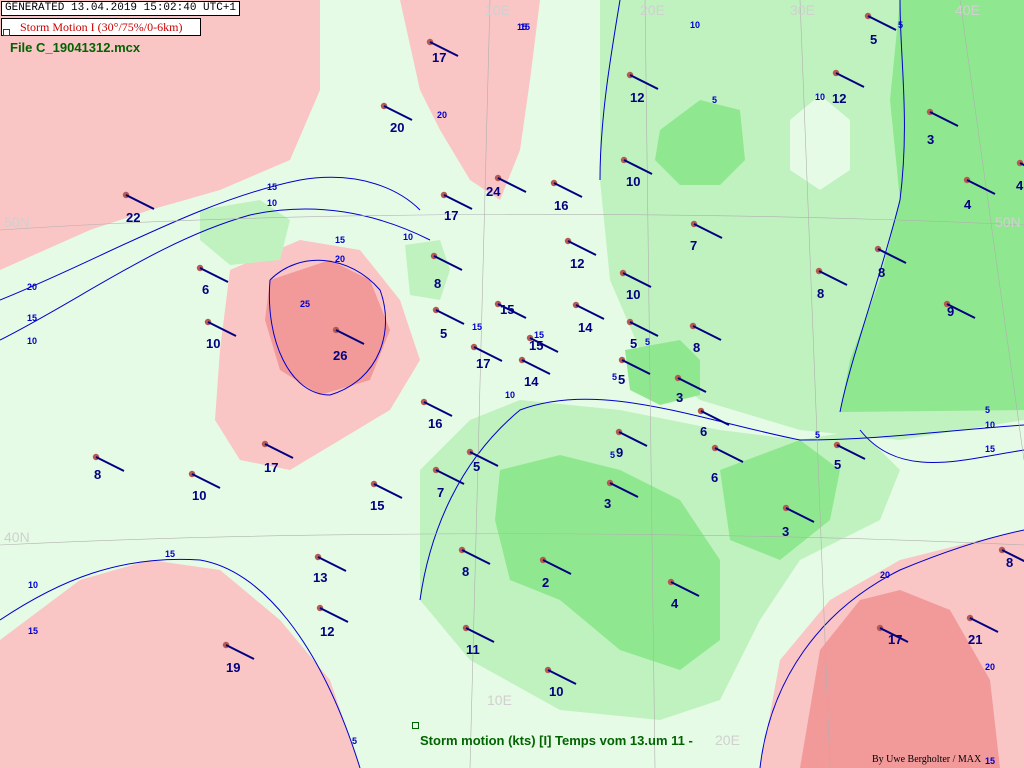 The image size is (1024, 768). What do you see at coordinates (121, 8) in the screenshot?
I see `generated-timestamp: GENERATED 13.04.2019 15:02:40 UTC+1` at bounding box center [121, 8].